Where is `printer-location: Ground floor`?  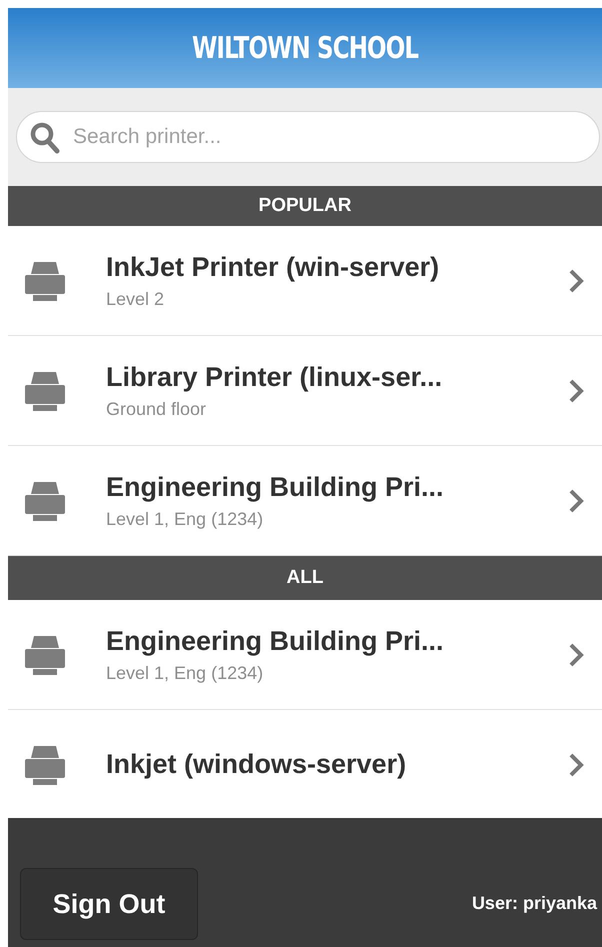
printer-location: Ground floor is located at coordinates (157, 409).